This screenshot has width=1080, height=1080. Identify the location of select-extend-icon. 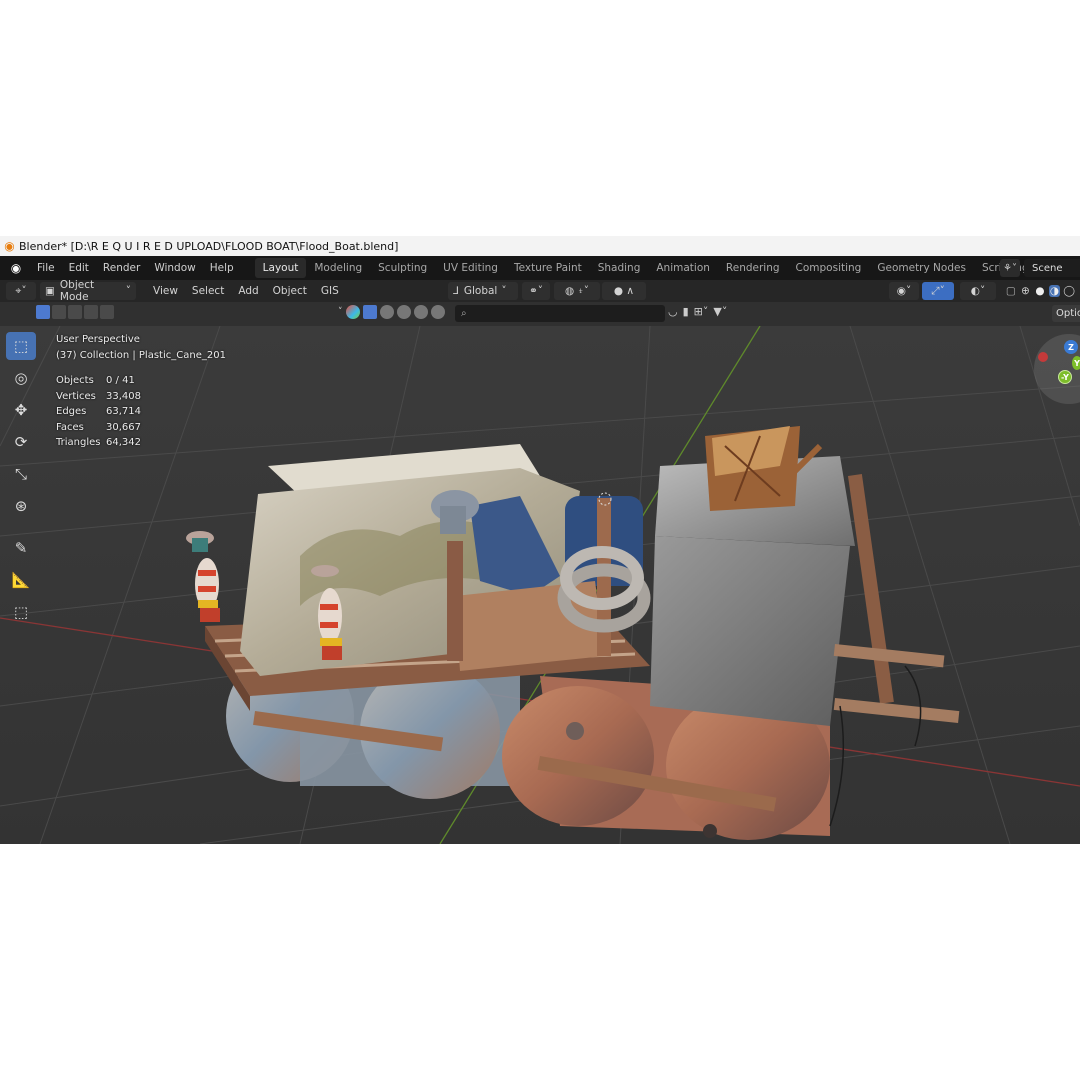
(59, 312).